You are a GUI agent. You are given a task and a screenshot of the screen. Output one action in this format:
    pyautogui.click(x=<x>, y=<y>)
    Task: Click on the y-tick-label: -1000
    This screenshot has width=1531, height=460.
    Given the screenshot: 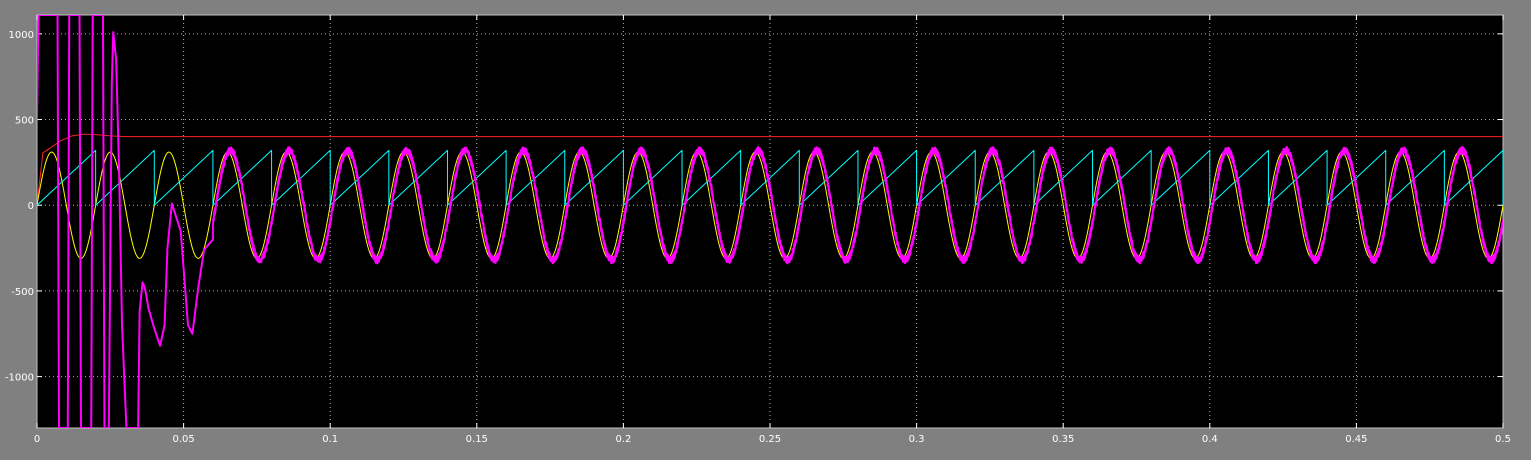 What is the action you would take?
    pyautogui.click(x=19, y=378)
    